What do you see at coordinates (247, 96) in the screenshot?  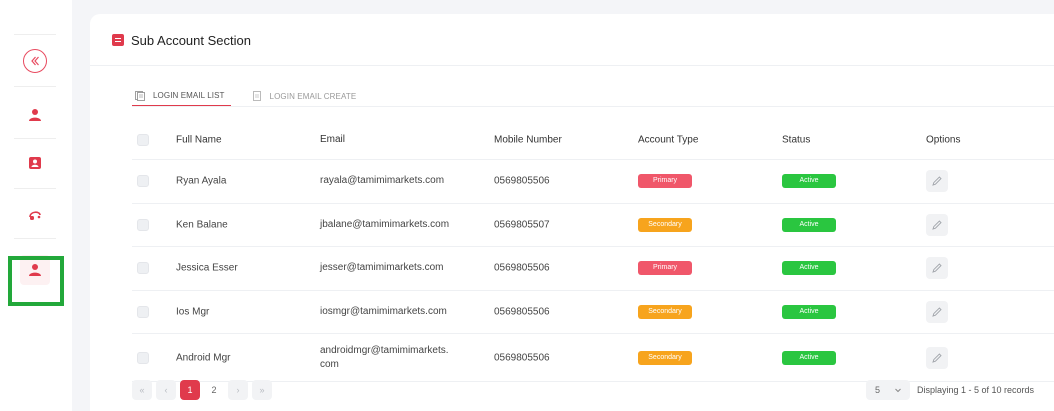 I see `tab-bar: LOGIN EMAIL LIST LOGIN EMAIL CREATE` at bounding box center [247, 96].